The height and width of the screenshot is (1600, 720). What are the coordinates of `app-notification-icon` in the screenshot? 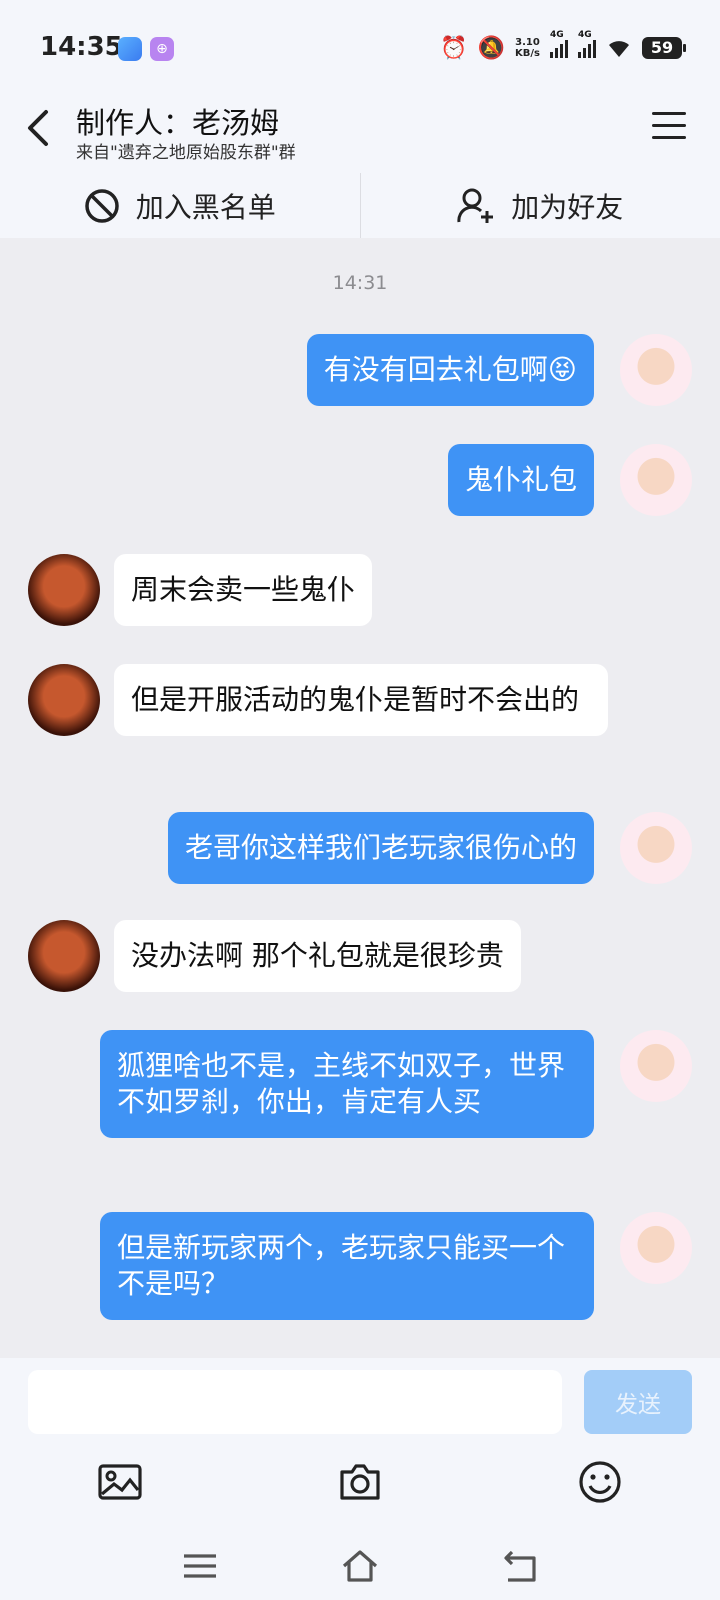 It's located at (130, 49).